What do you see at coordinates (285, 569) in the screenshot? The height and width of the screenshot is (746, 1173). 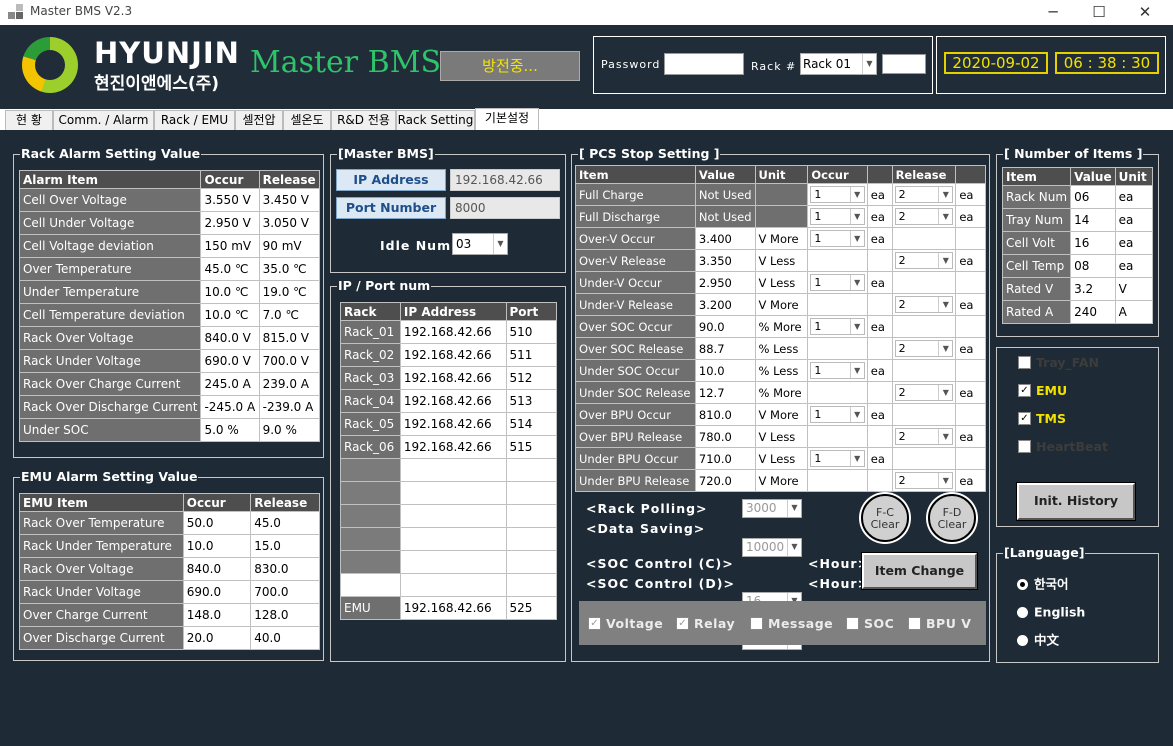 I see `release-cell: 830.0` at bounding box center [285, 569].